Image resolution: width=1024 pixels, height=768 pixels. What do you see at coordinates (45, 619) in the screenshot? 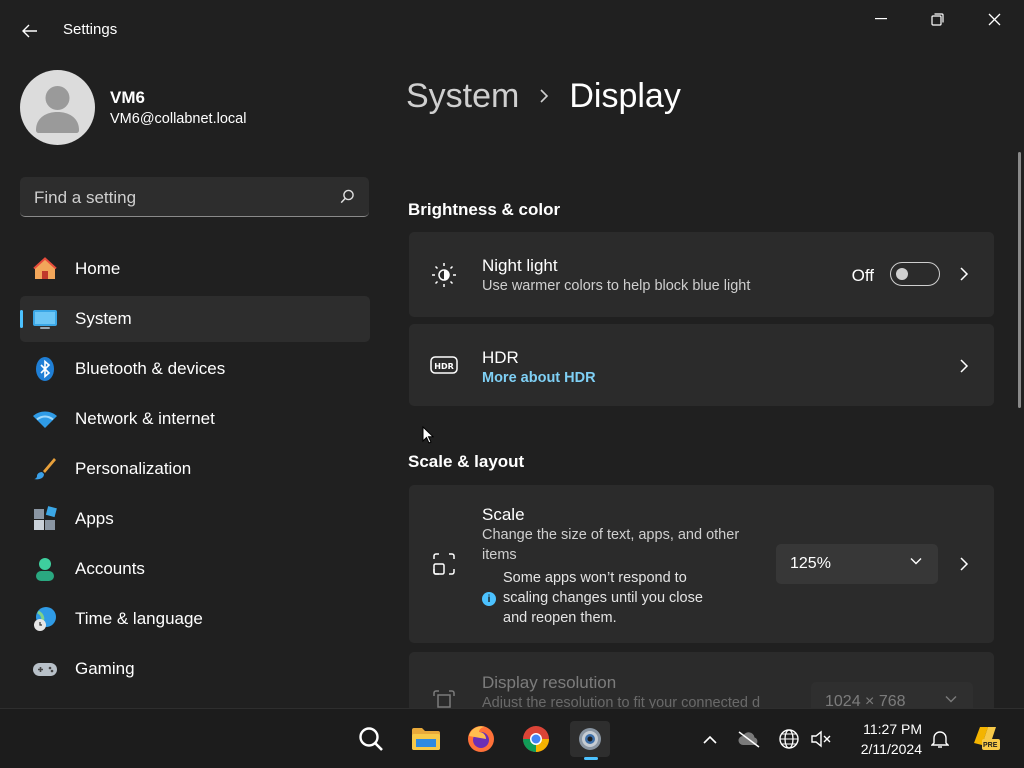
I see `globe-clock-icon` at bounding box center [45, 619].